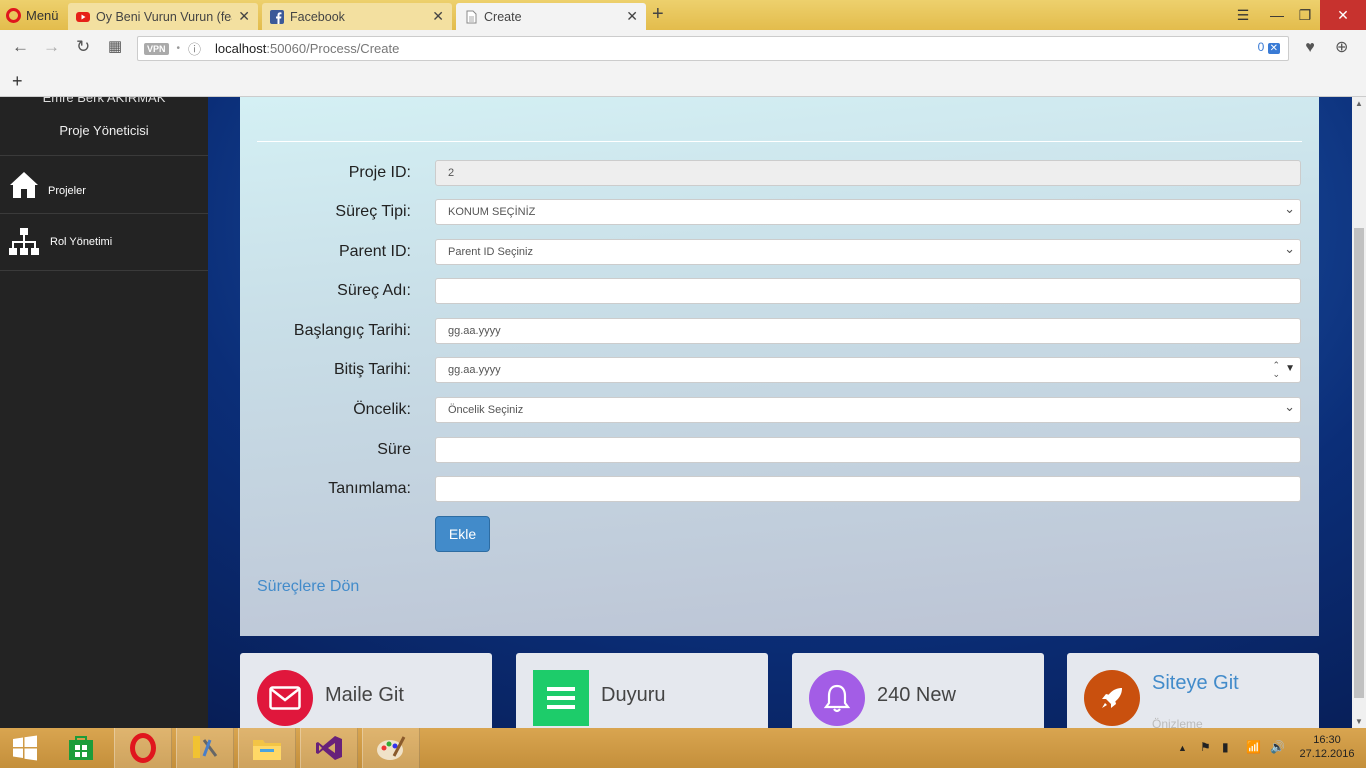  I want to click on shield-icon: ✕, so click(1273, 48).